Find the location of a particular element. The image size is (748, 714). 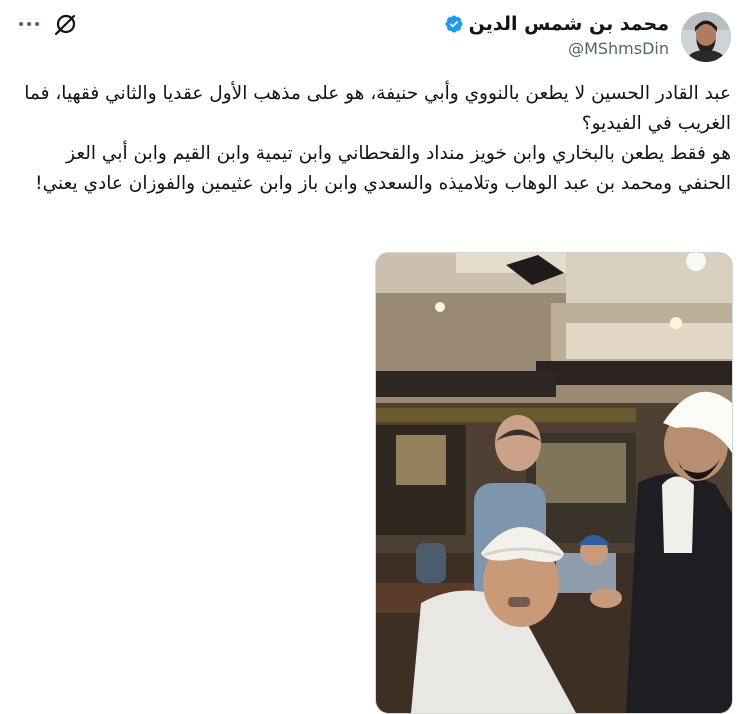

avatar-image is located at coordinates (706, 37).